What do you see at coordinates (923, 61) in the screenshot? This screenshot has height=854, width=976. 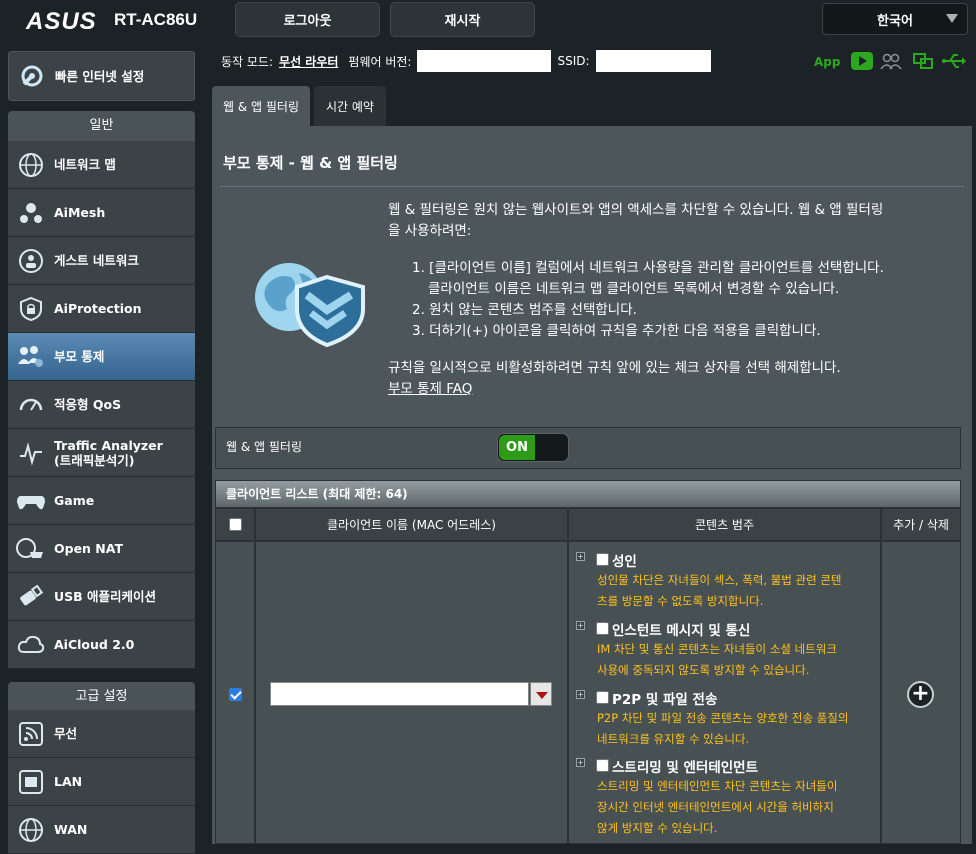 I see `network-status-icon` at bounding box center [923, 61].